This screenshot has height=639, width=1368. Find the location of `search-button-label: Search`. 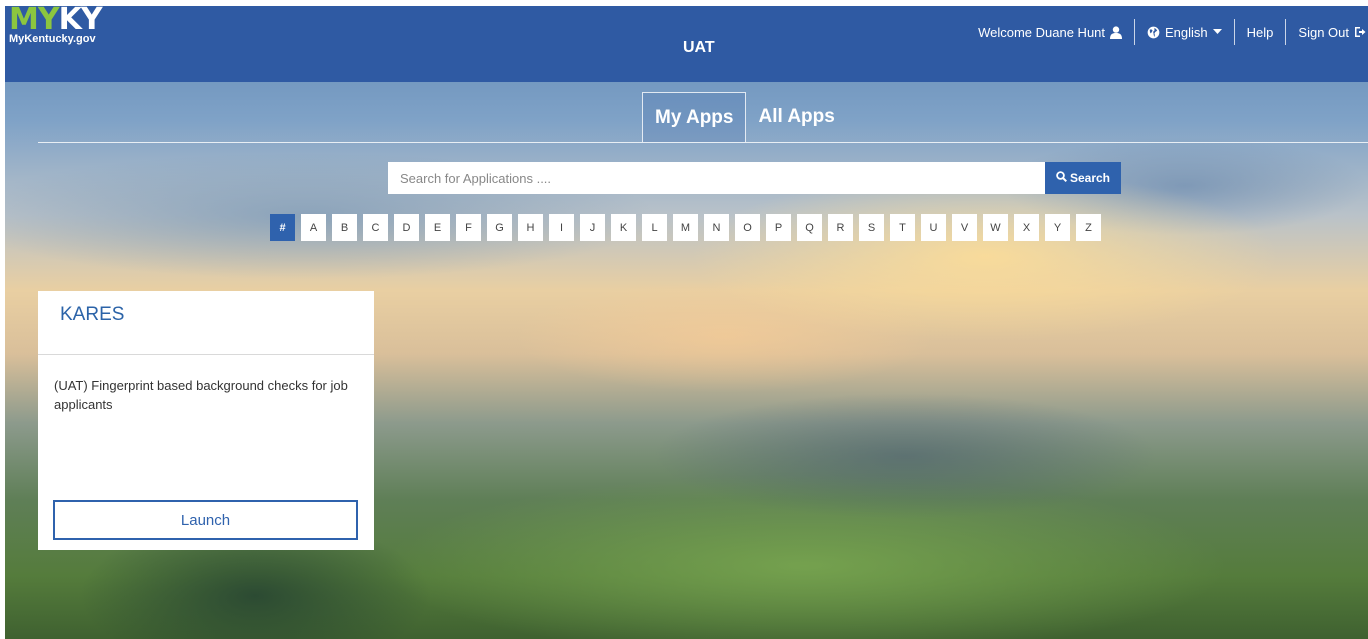

search-button-label: Search is located at coordinates (1090, 178).